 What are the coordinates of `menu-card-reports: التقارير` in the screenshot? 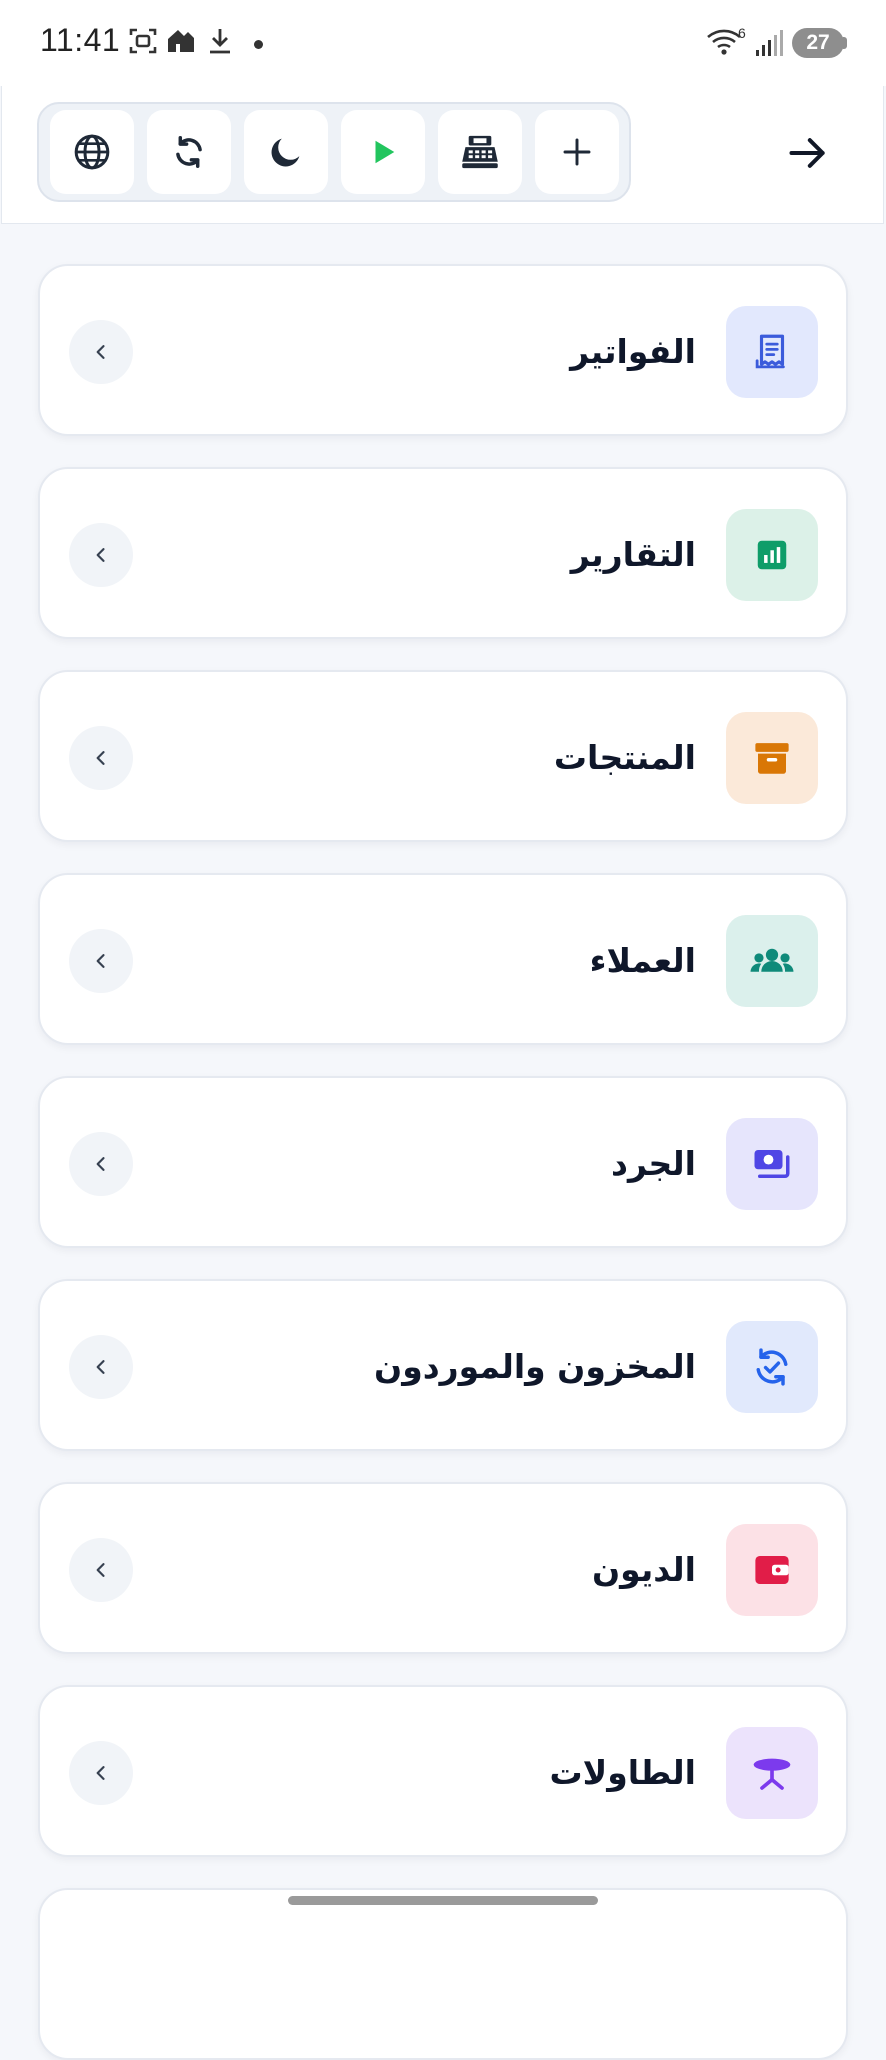 It's located at (443, 553).